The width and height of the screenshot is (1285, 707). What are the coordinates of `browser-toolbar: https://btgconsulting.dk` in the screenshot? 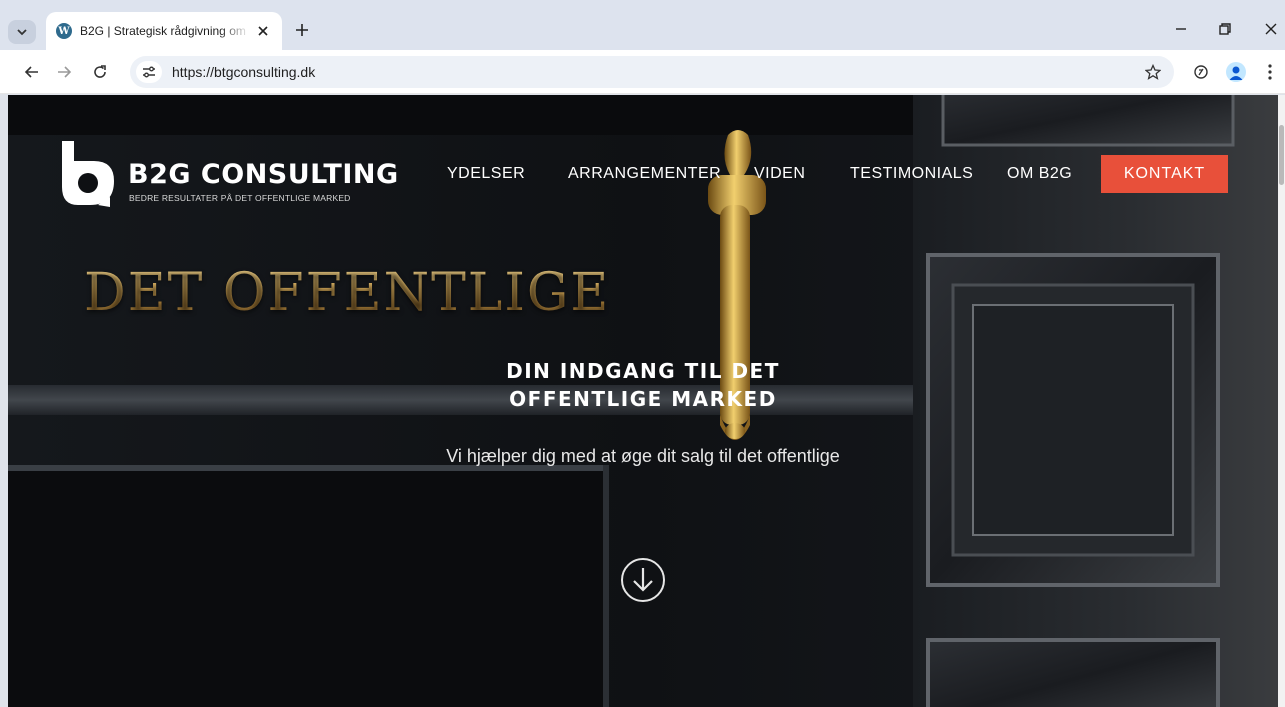 It's located at (642, 72).